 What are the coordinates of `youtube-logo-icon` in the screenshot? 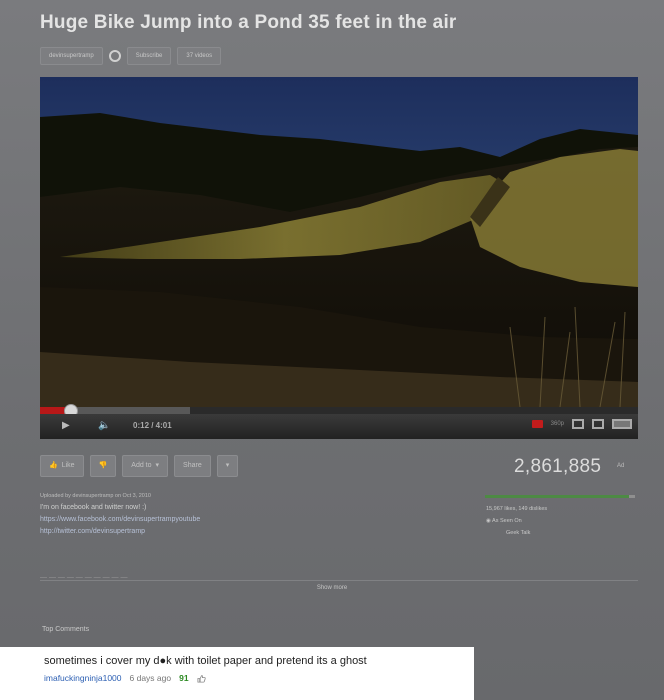 It's located at (537, 424).